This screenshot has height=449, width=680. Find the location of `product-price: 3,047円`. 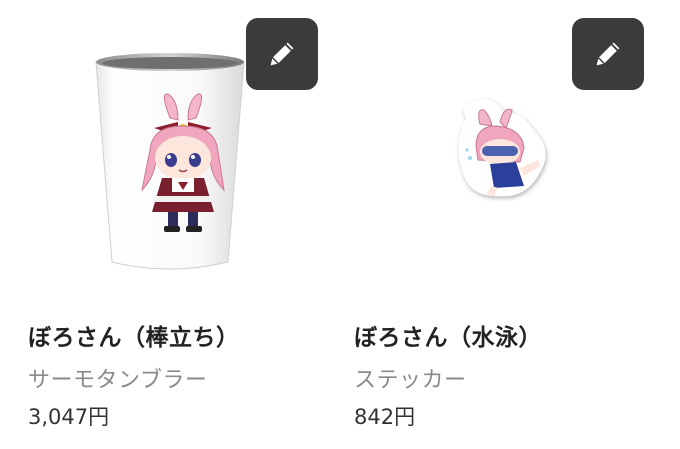

product-price: 3,047円 is located at coordinates (69, 417).